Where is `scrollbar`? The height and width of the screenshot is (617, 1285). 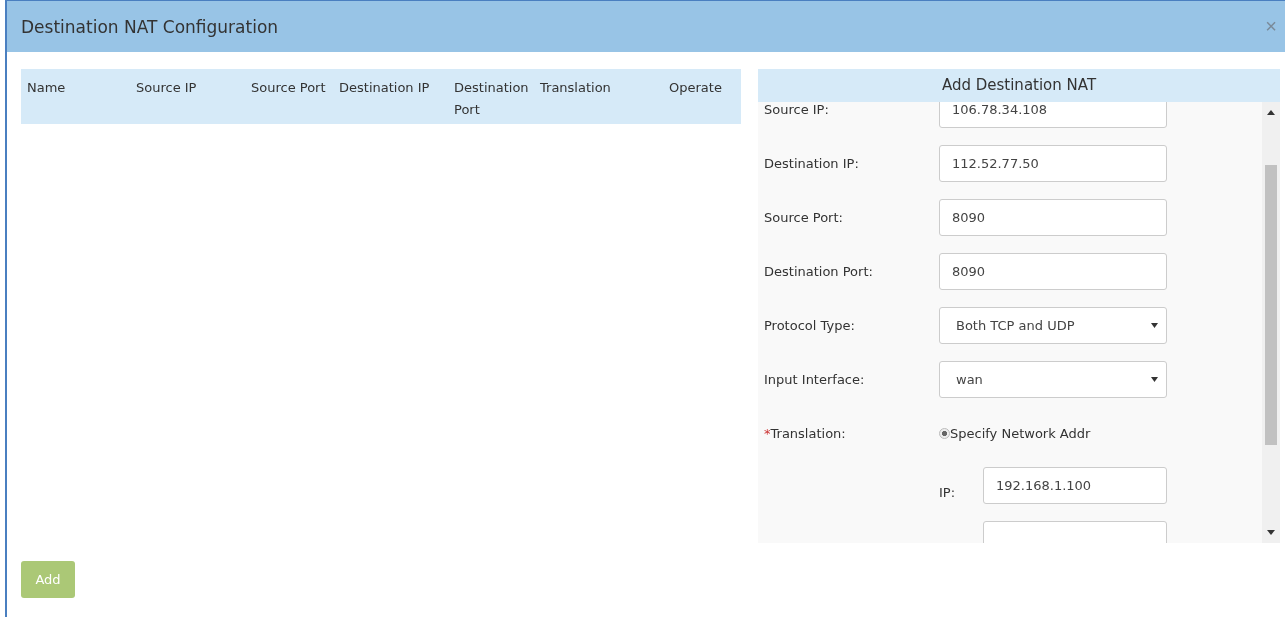 scrollbar is located at coordinates (1271, 322).